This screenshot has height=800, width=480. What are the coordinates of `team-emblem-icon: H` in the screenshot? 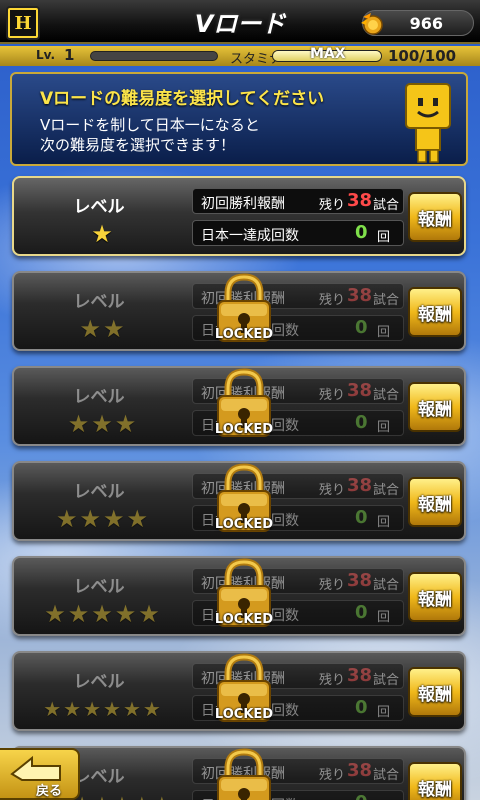 It's located at (23, 23).